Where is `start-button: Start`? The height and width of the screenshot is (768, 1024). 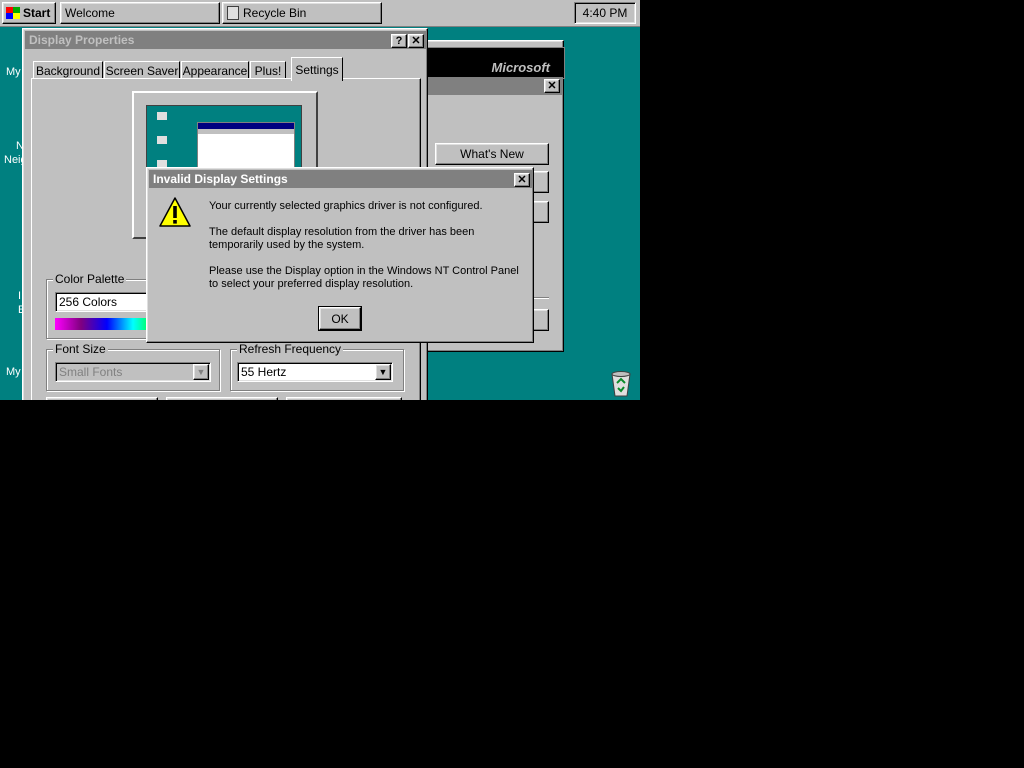
start-button: Start is located at coordinates (29, 13).